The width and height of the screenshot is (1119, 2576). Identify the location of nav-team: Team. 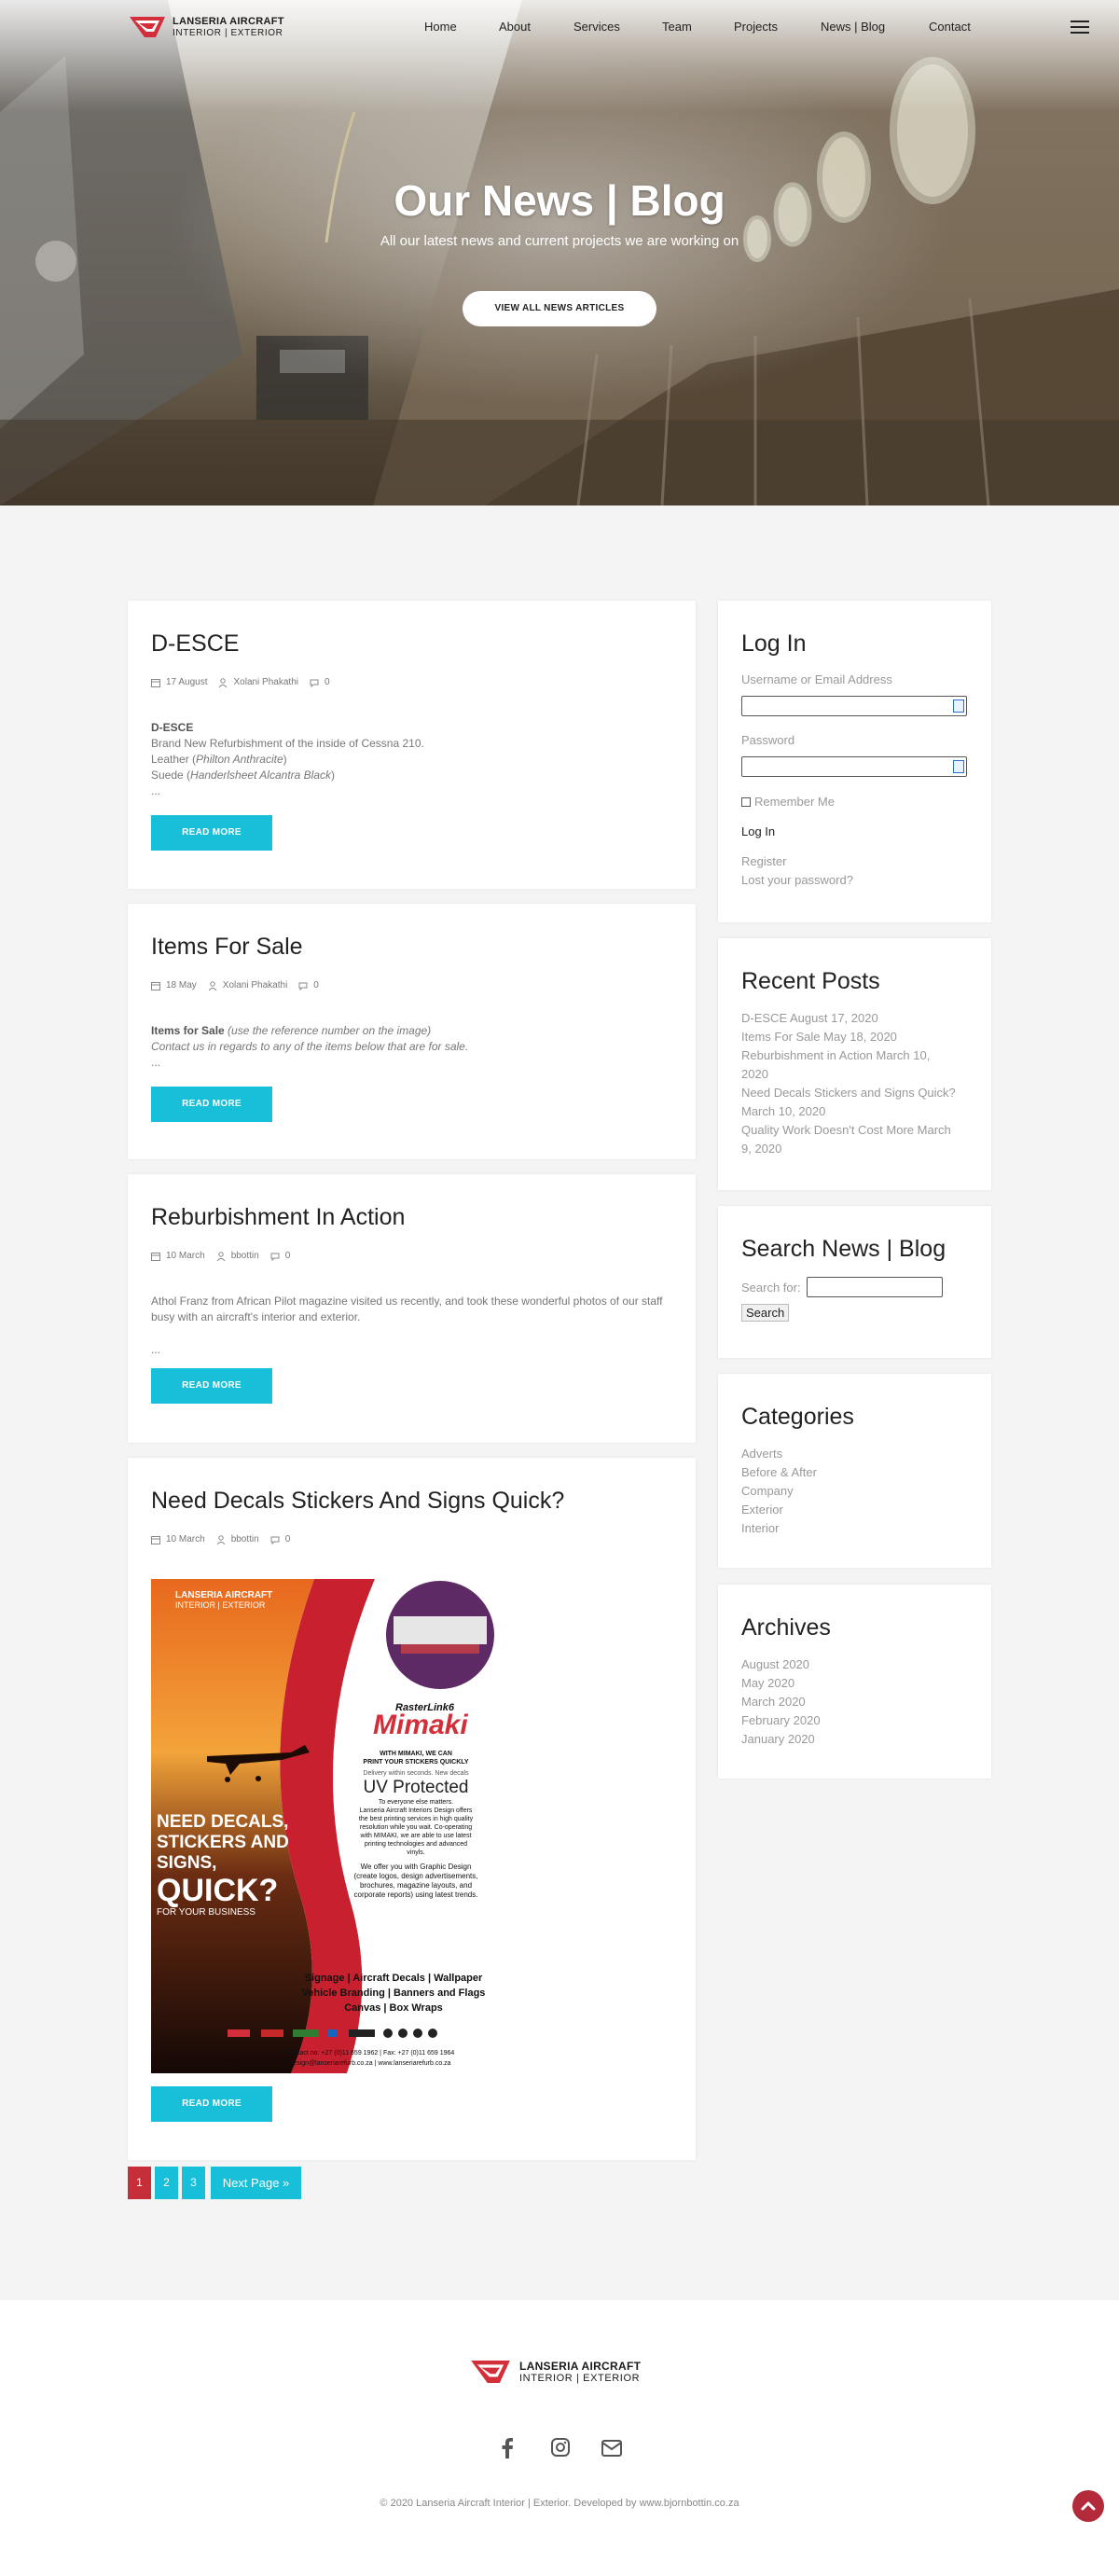
(677, 27).